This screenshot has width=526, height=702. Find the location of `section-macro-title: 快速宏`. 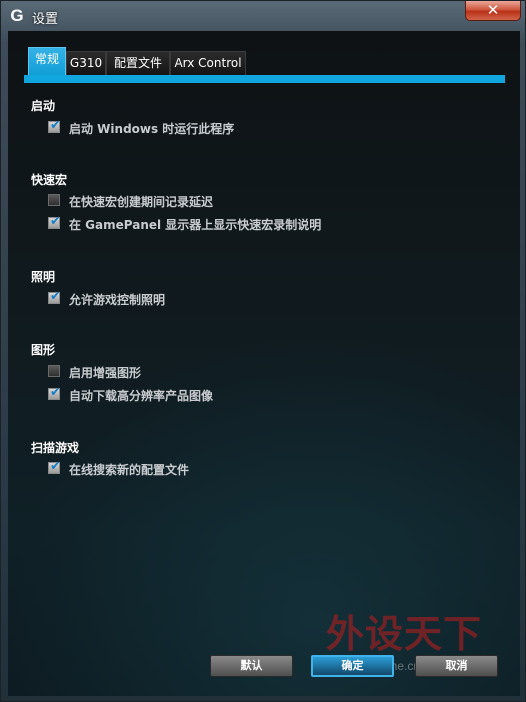

section-macro-title: 快速宏 is located at coordinates (49, 180).